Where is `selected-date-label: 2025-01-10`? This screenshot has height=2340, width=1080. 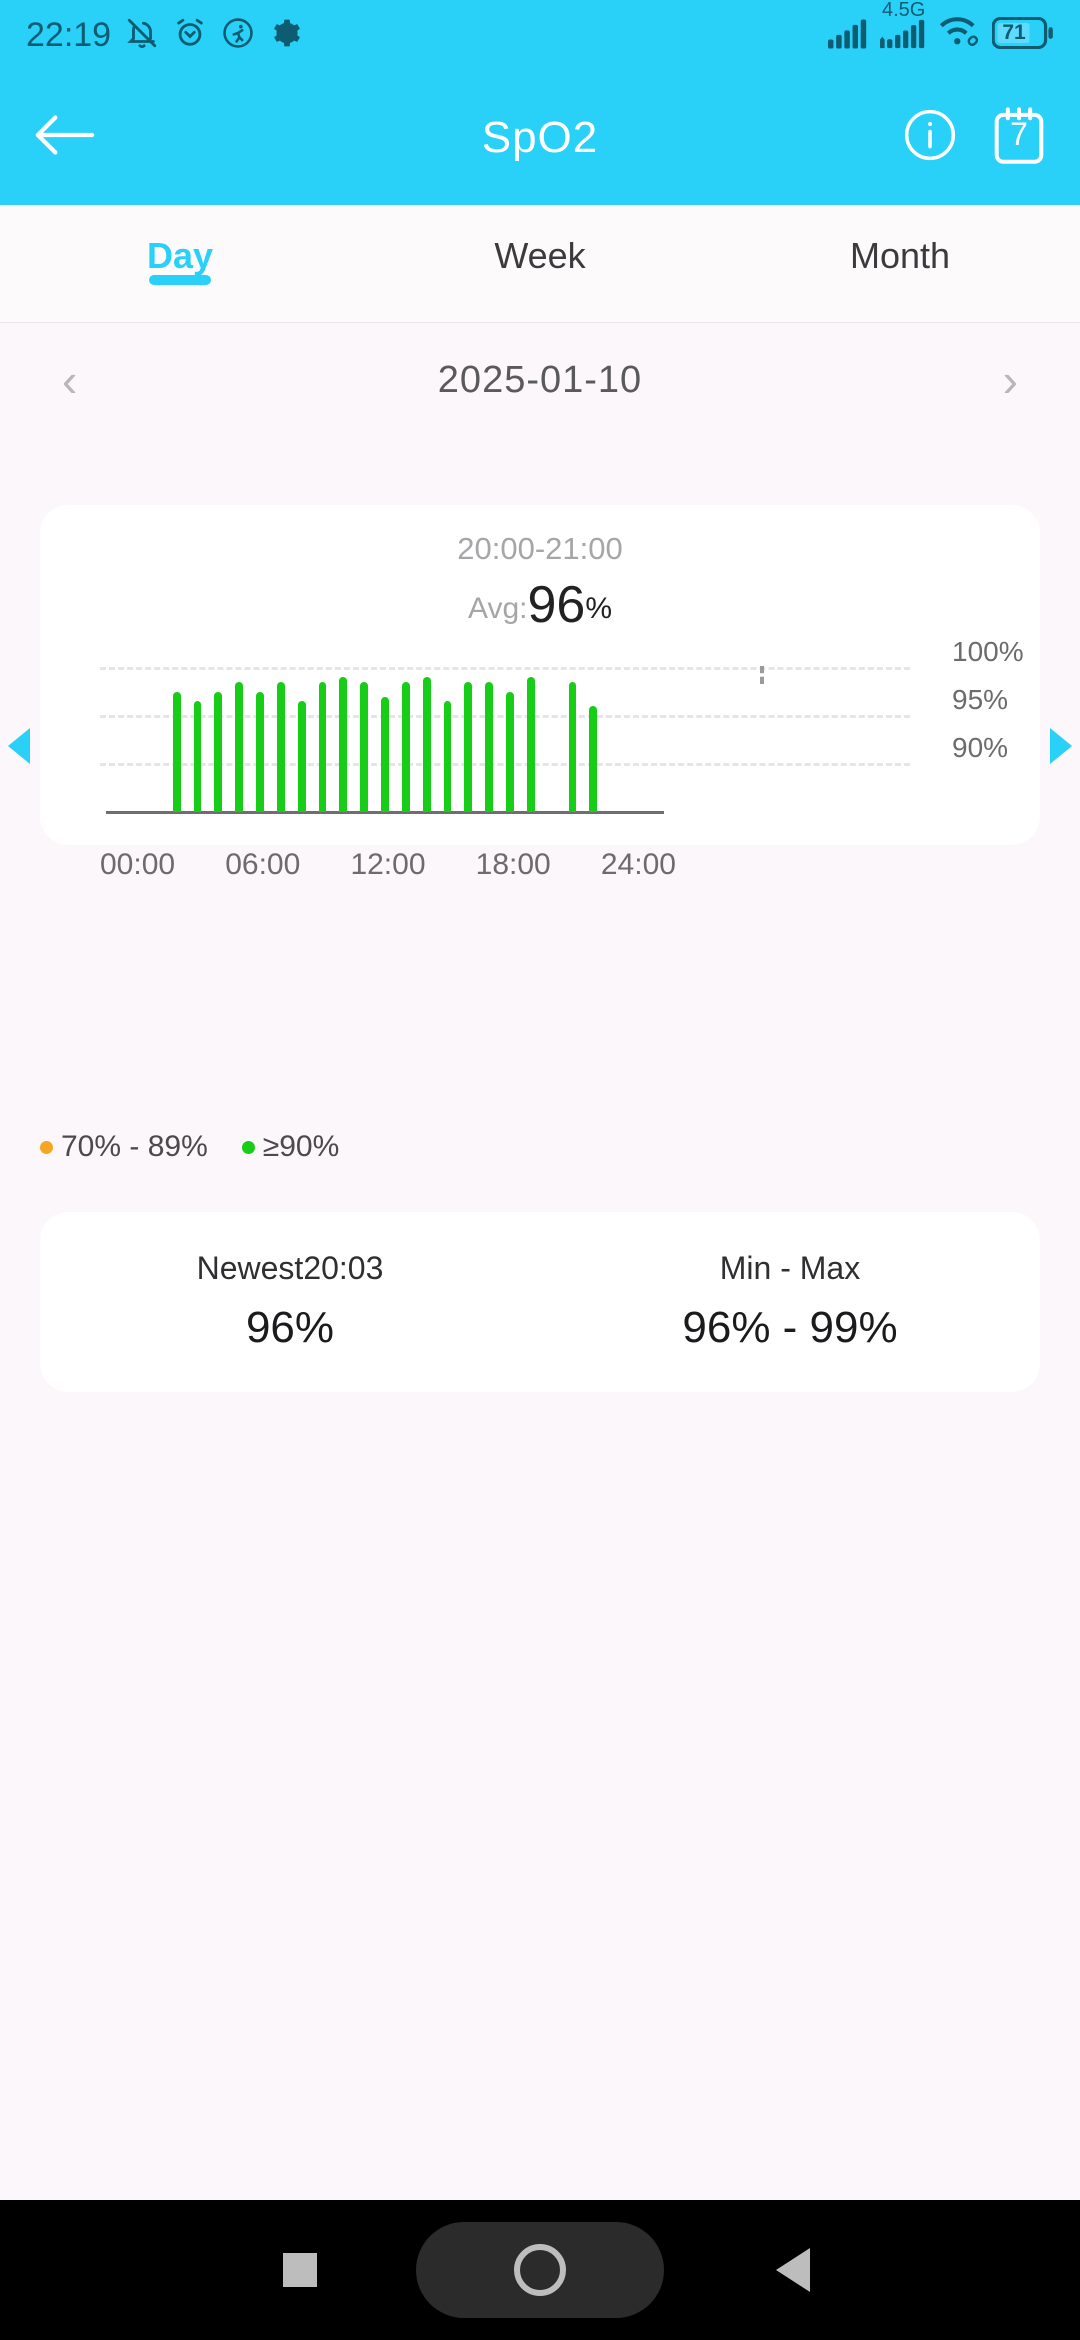
selected-date-label: 2025-01-10 is located at coordinates (540, 379).